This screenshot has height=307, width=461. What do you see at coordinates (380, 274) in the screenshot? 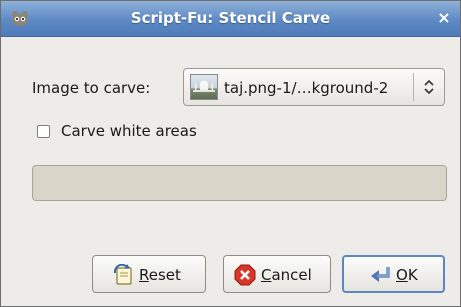
I see `ok-return-icon` at bounding box center [380, 274].